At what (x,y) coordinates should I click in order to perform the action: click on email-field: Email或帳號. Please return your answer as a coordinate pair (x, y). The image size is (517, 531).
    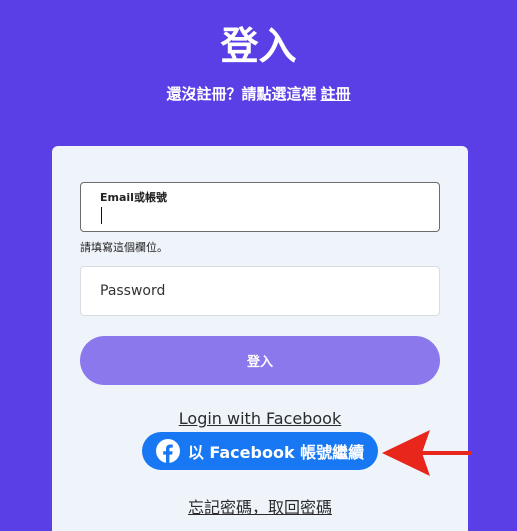
    Looking at the image, I should click on (260, 207).